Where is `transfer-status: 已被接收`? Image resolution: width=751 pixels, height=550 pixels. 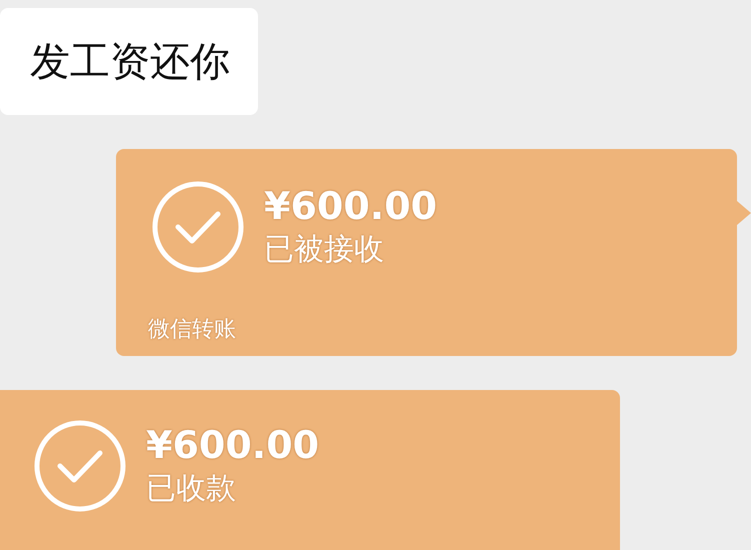
transfer-status: 已被接收 is located at coordinates (324, 250).